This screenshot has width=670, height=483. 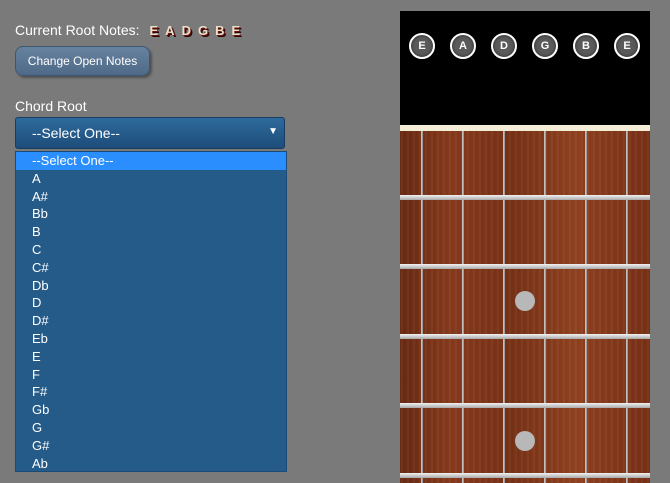 What do you see at coordinates (151, 303) in the screenshot?
I see `option-d: D` at bounding box center [151, 303].